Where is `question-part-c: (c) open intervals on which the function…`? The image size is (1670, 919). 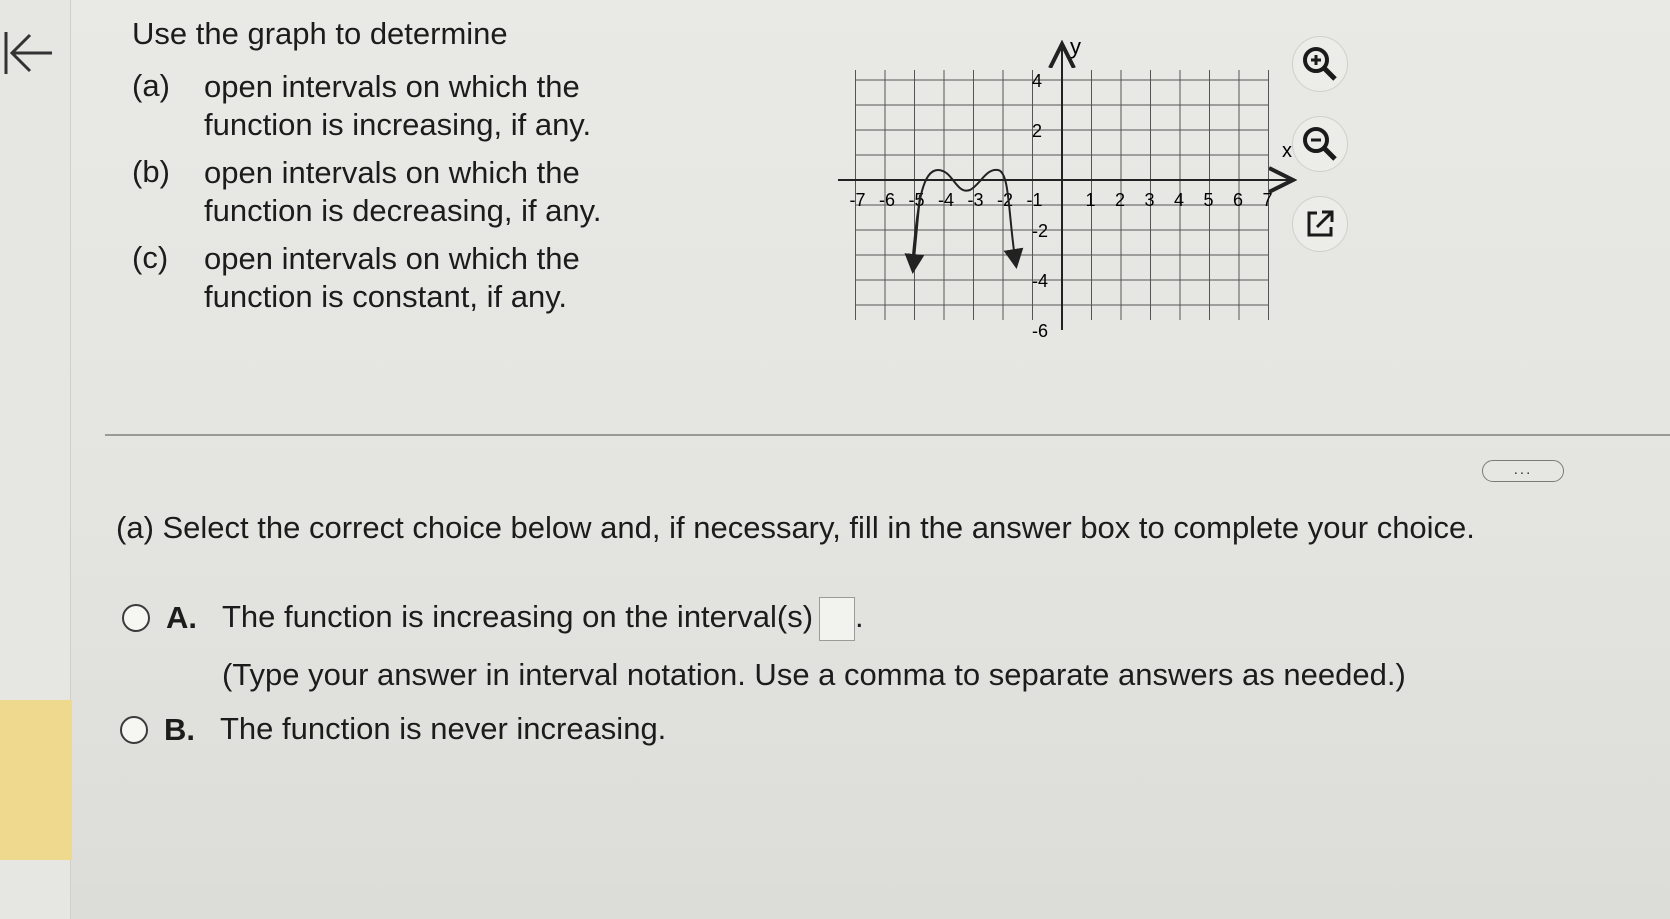
question-part-c: (c) open intervals on which the function… is located at coordinates (392, 278).